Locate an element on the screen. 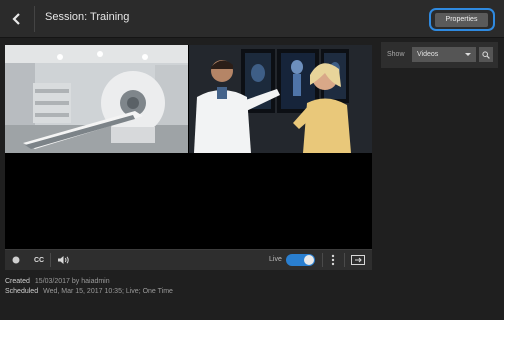 This screenshot has width=523, height=340. search-button is located at coordinates (486, 54).